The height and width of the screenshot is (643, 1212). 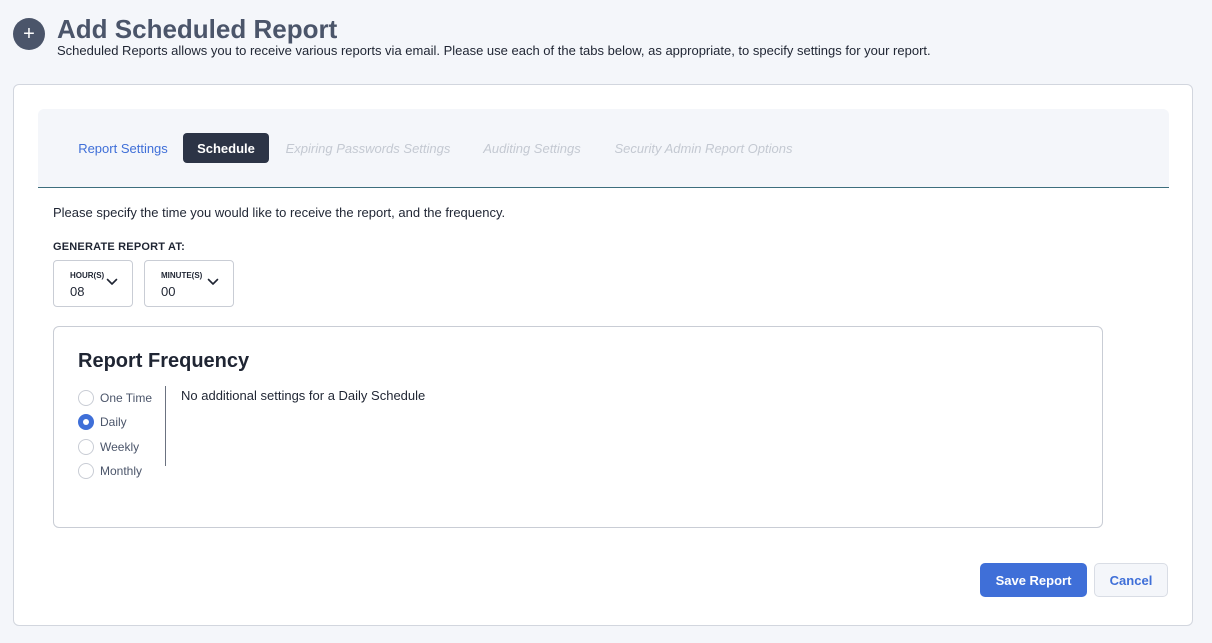 I want to click on frequency-option-label: Weekly, so click(x=120, y=447).